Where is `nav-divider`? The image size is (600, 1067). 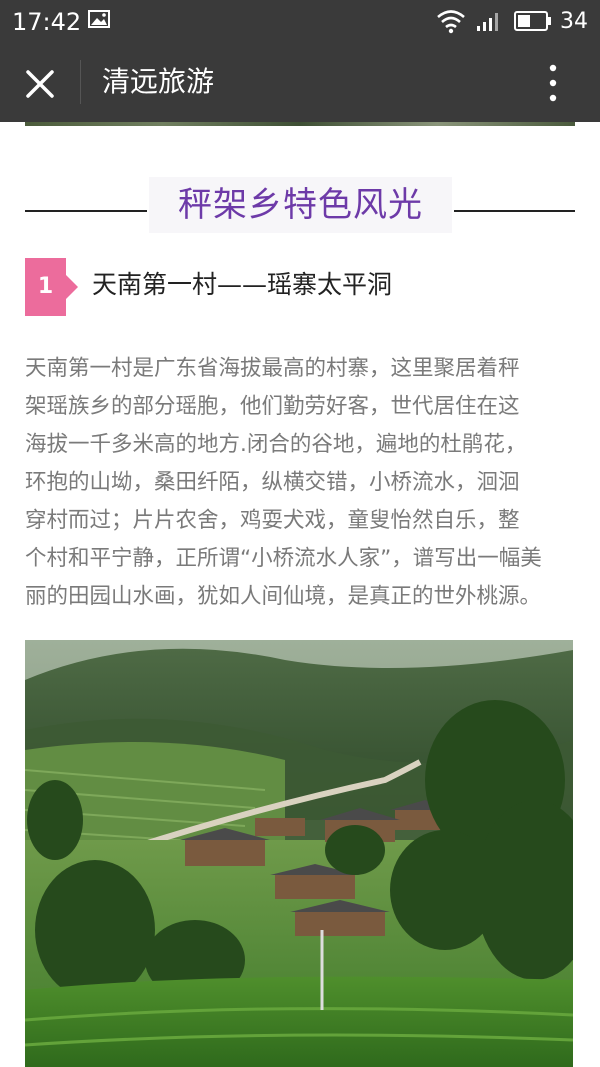 nav-divider is located at coordinates (80, 82).